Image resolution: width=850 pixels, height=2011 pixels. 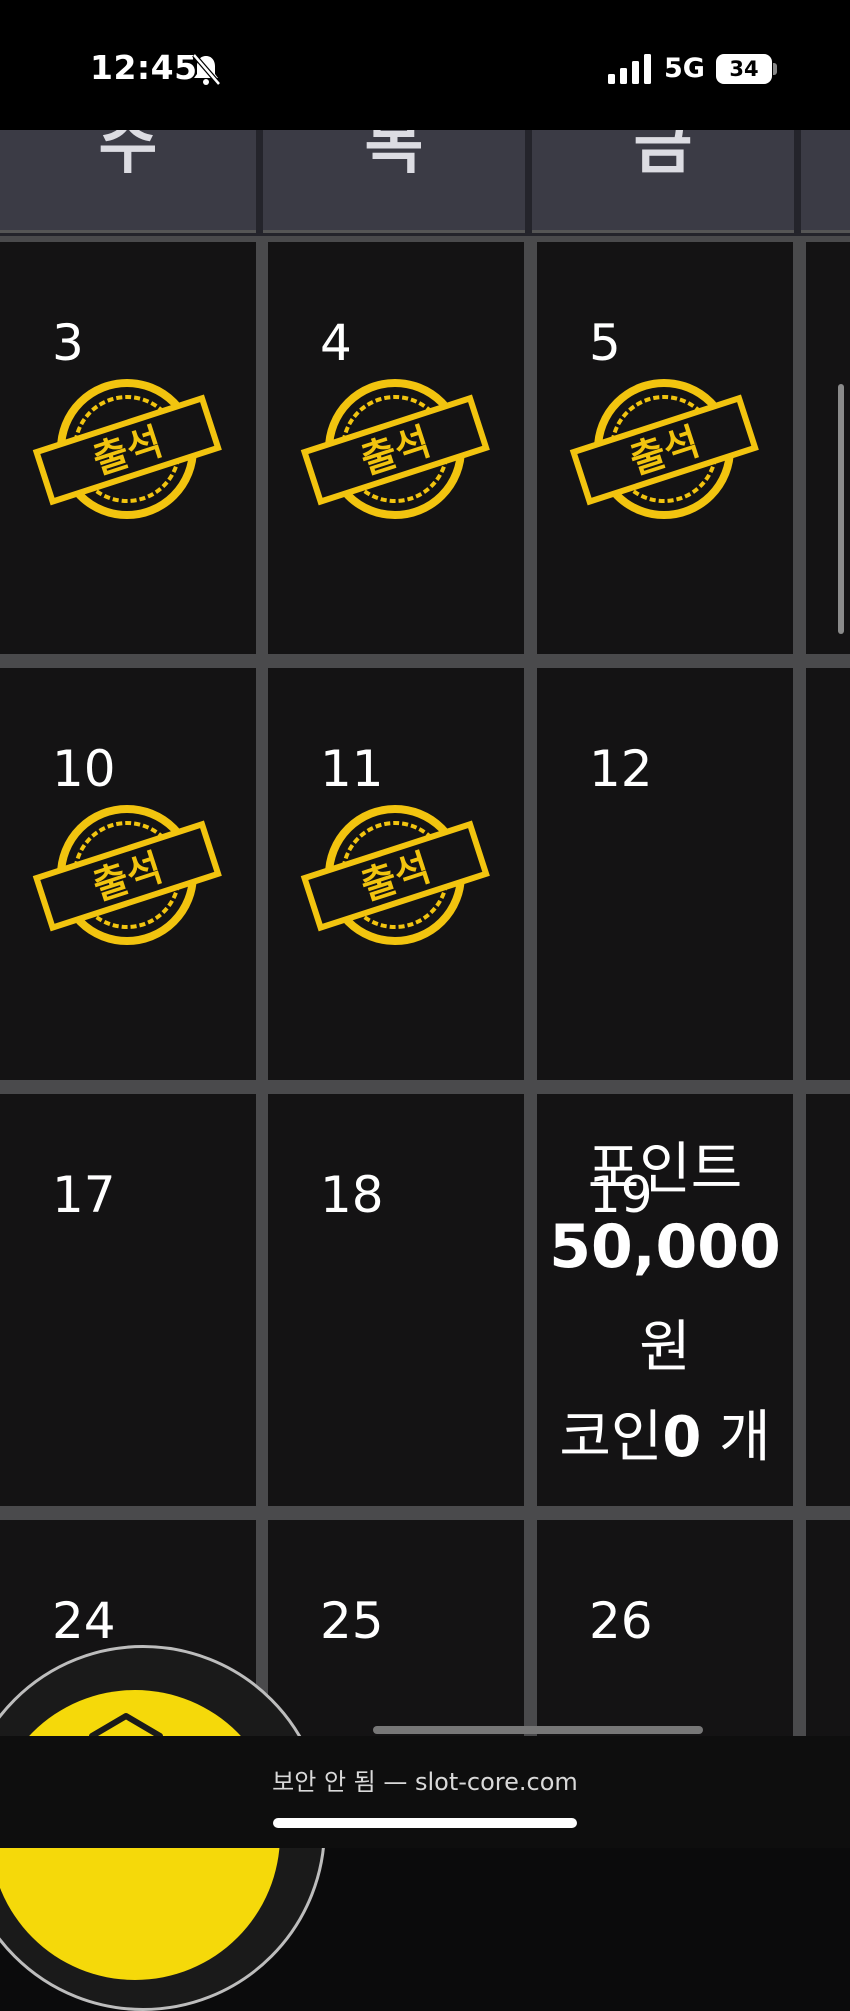 What do you see at coordinates (128, 181) in the screenshot?
I see `weekday-wed: 수` at bounding box center [128, 181].